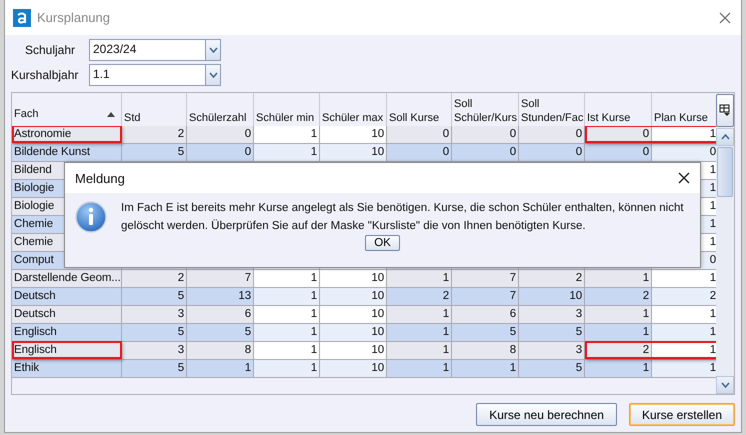  Describe the element at coordinates (546, 414) in the screenshot. I see `action-button: Kurse neu berechnen` at that location.